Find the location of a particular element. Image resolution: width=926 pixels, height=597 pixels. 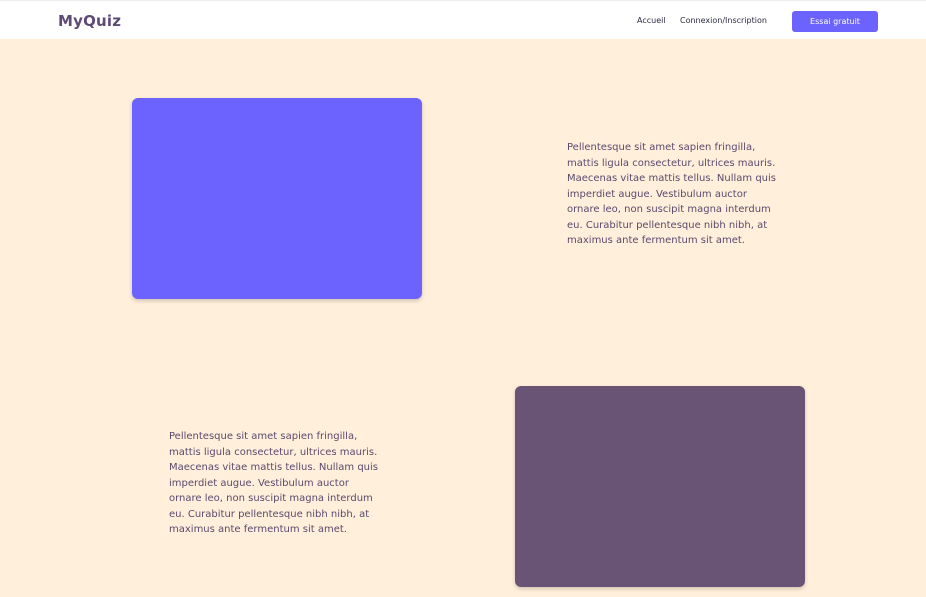

nav-link-login: Connexion/Inscription is located at coordinates (723, 21).